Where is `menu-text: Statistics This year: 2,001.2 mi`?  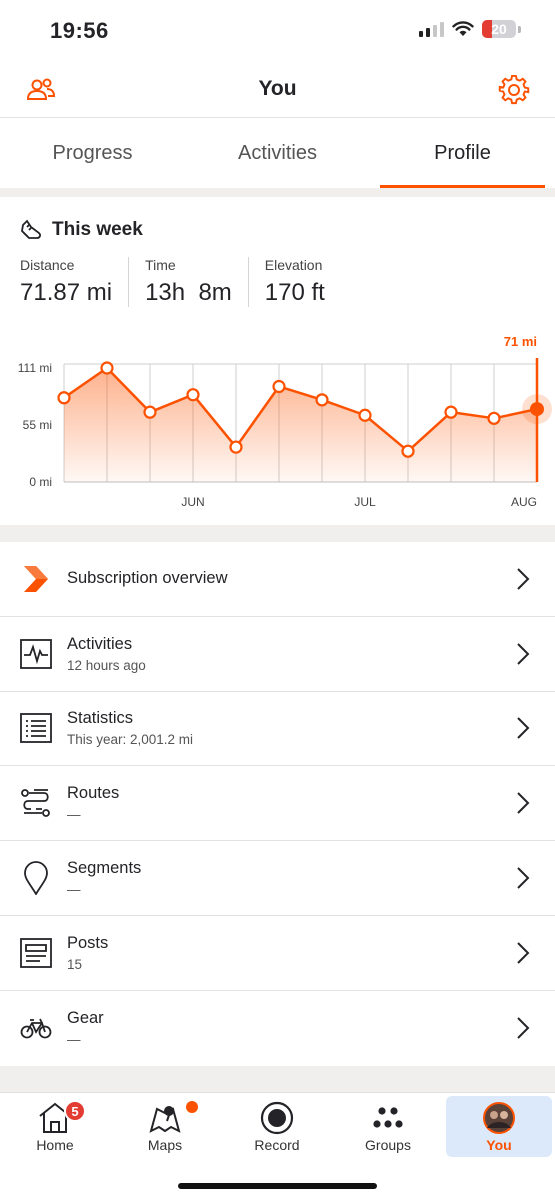
menu-text: Statistics This year: 2,001.2 mi is located at coordinates (130, 728).